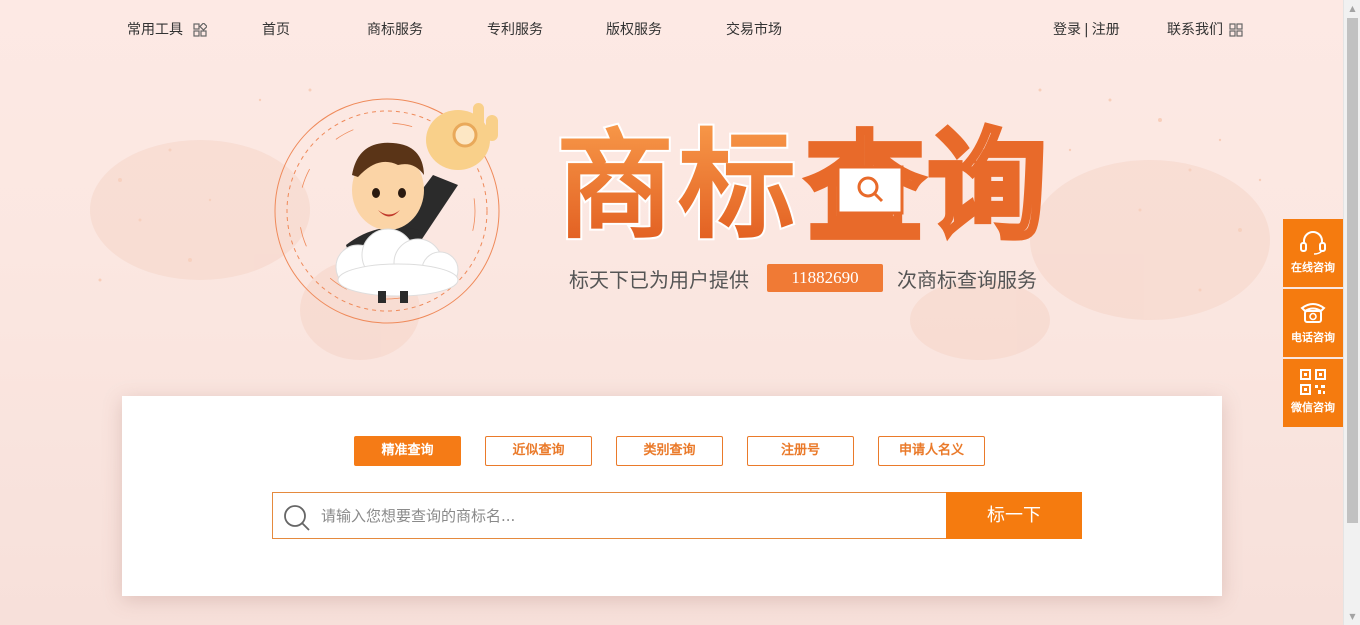 The width and height of the screenshot is (1360, 625). Describe the element at coordinates (1313, 267) in the screenshot. I see `online-consult-label: 在线咨询` at that location.